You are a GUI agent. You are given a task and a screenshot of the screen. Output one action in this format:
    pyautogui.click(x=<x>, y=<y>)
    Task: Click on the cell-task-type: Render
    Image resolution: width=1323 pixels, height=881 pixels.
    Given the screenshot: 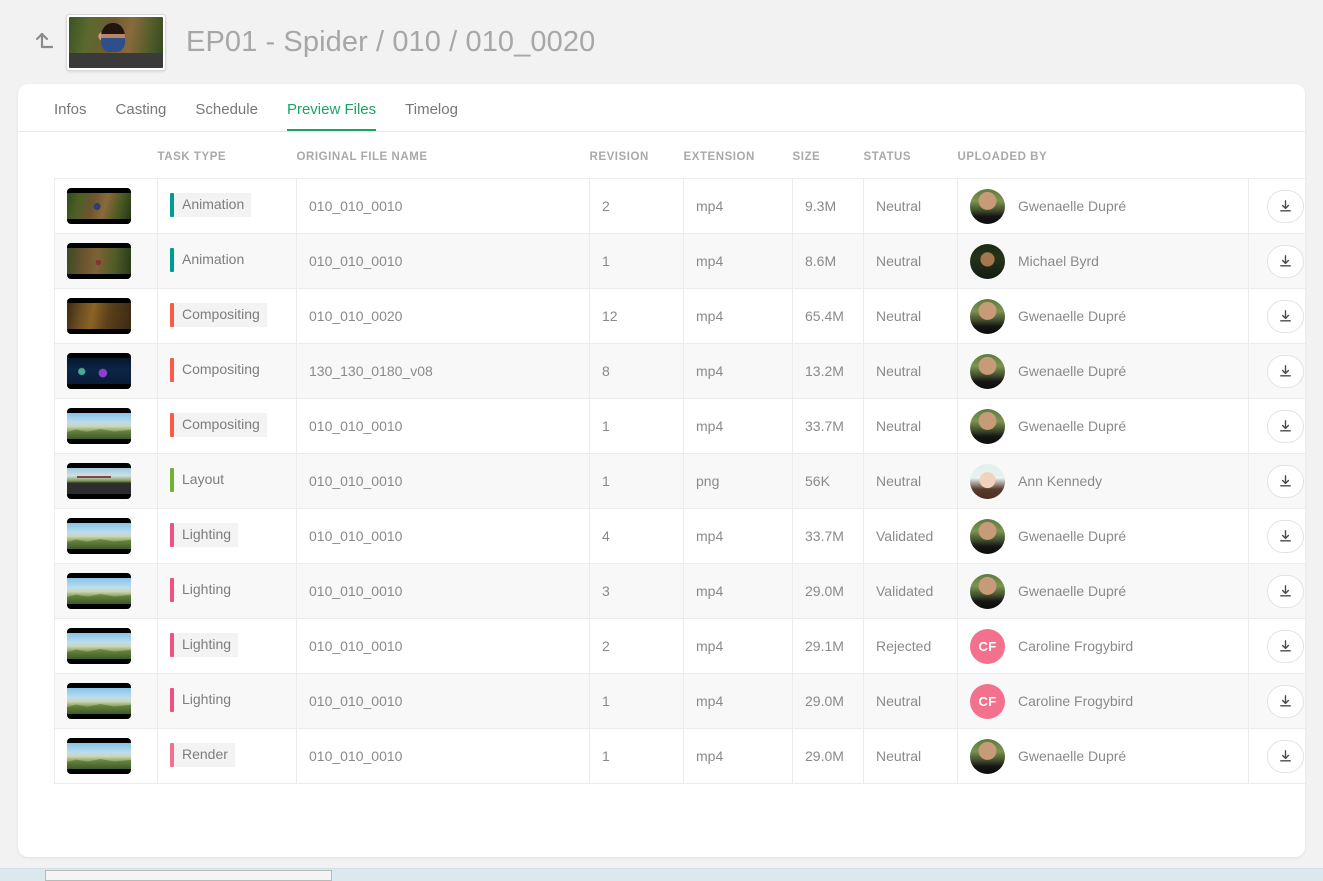 What is the action you would take?
    pyautogui.click(x=227, y=756)
    